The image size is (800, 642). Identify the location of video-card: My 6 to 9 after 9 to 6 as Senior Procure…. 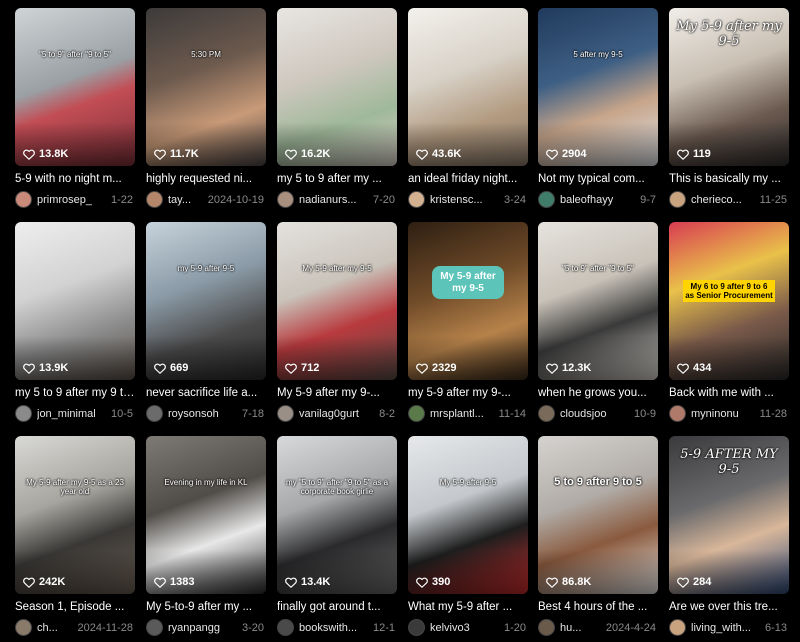
(729, 322).